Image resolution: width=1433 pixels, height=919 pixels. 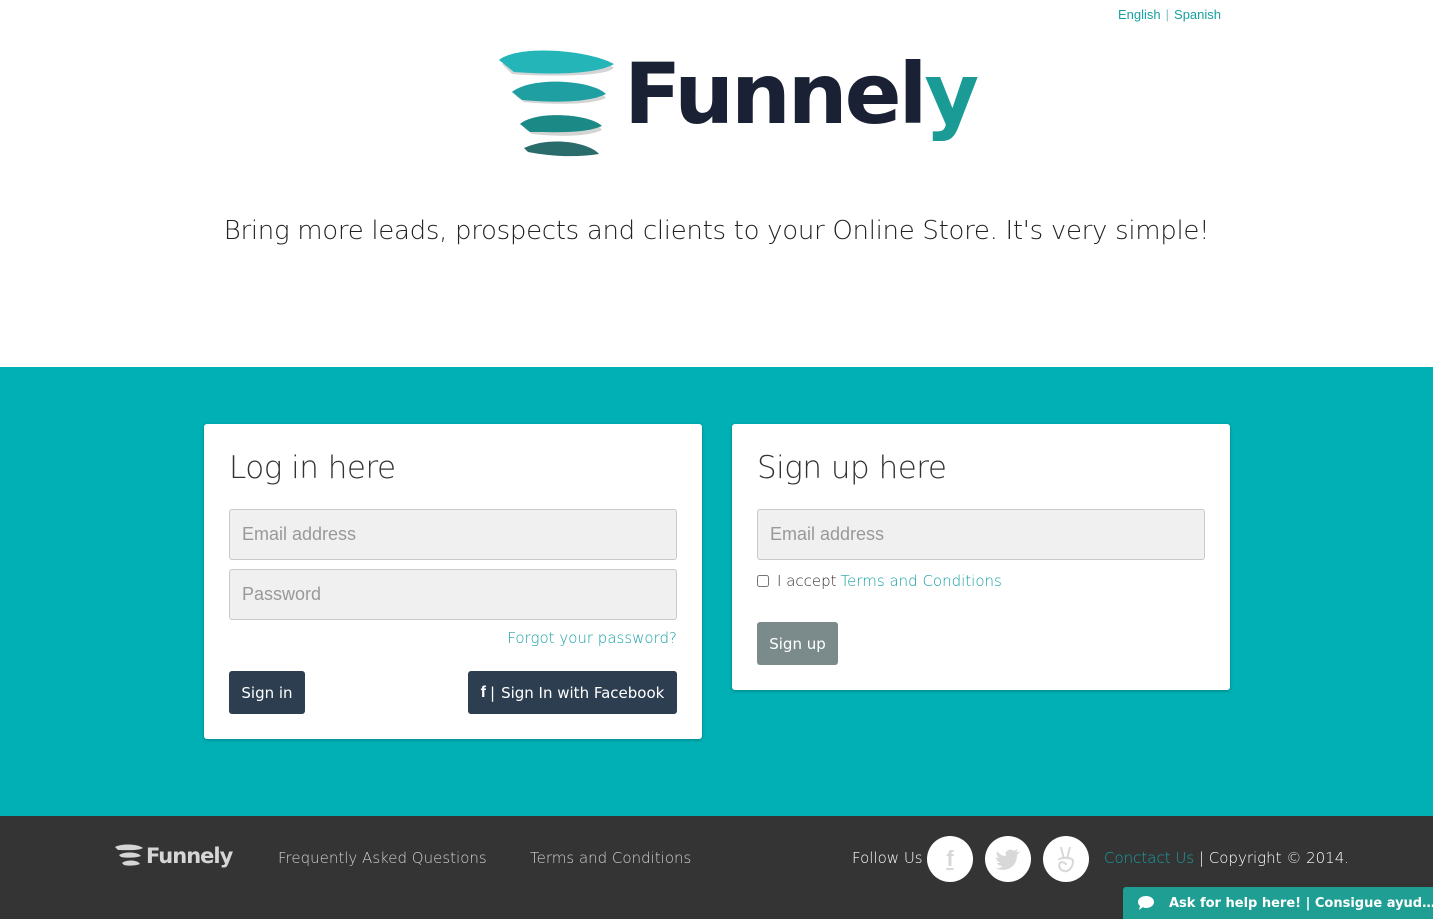 I want to click on signup-title: Sign up here, so click(x=852, y=468).